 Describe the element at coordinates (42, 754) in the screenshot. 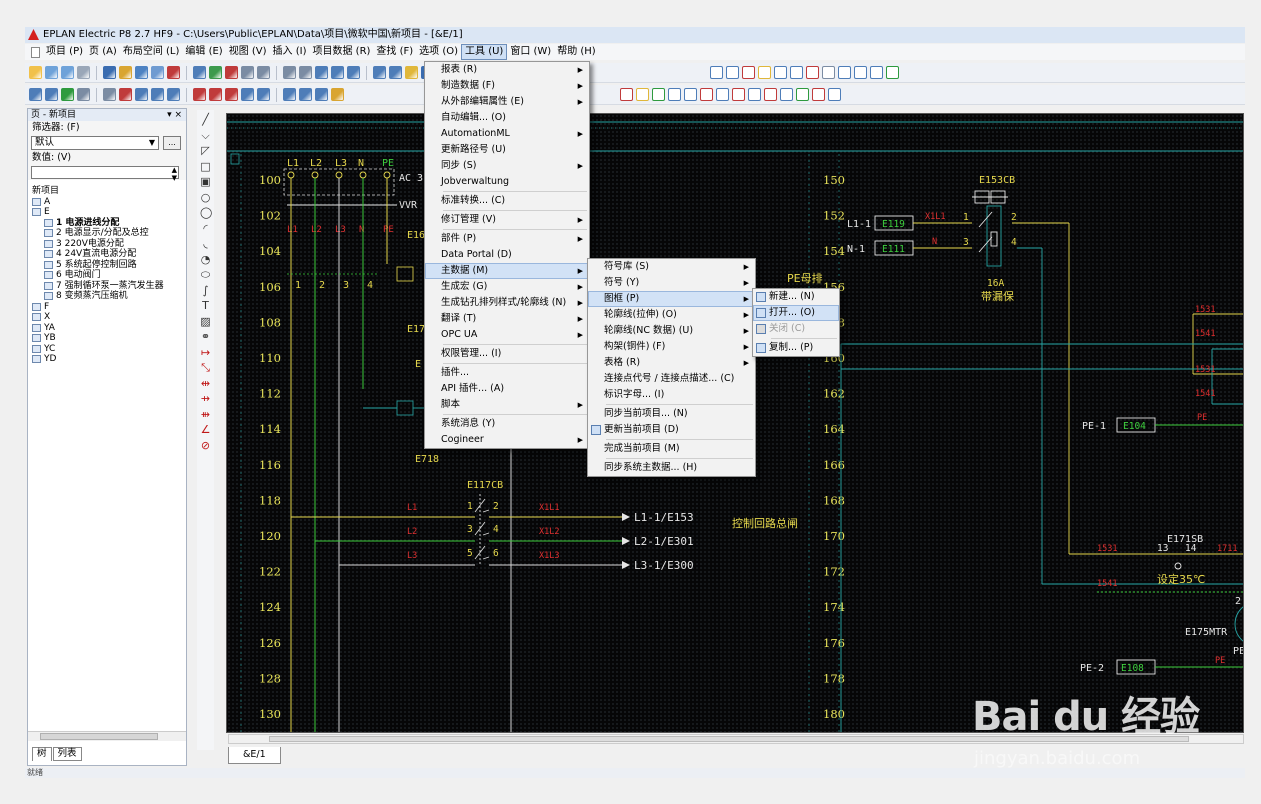

I see `tab-tree: 树` at that location.